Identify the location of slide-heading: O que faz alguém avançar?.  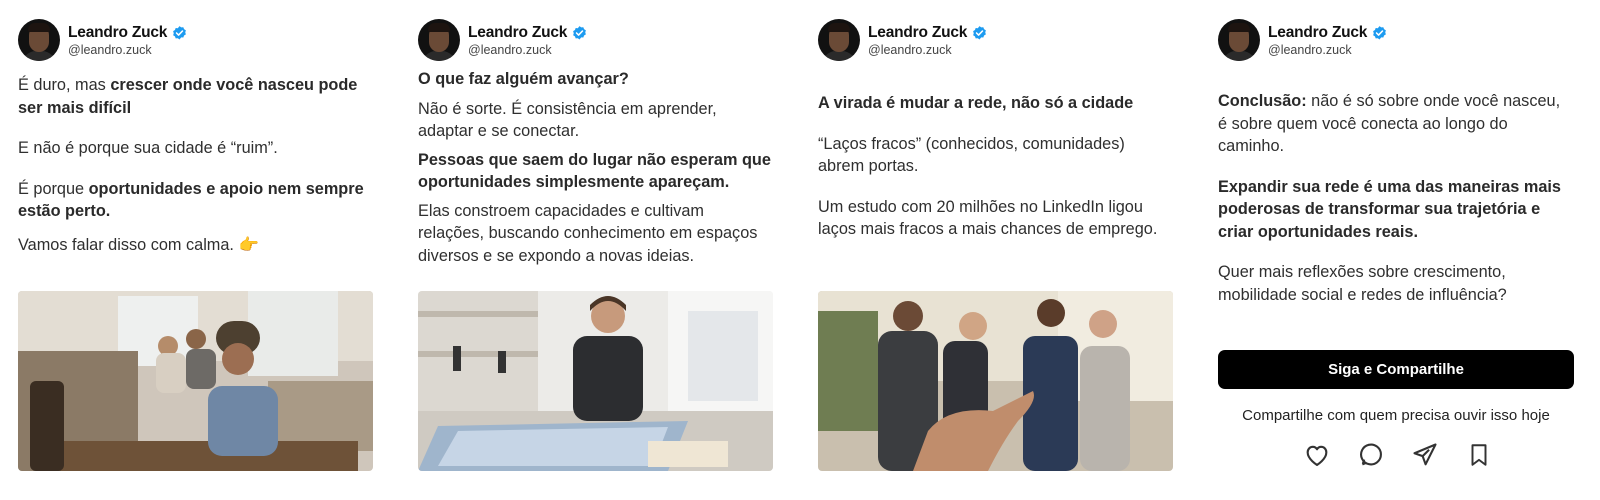
(523, 79).